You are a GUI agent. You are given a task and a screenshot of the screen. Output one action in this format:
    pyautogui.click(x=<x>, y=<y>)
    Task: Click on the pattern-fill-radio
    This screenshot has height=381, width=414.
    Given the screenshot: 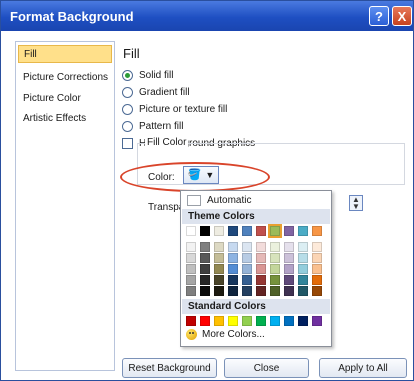 What is the action you would take?
    pyautogui.click(x=127, y=126)
    